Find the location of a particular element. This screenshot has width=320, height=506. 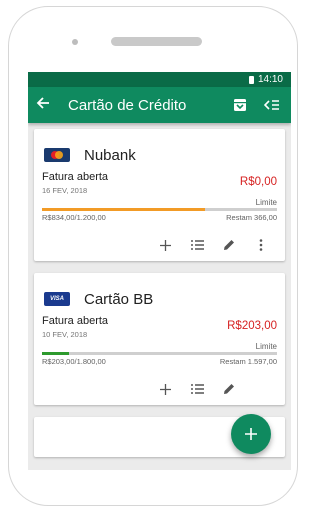

archive-icon is located at coordinates (240, 105).